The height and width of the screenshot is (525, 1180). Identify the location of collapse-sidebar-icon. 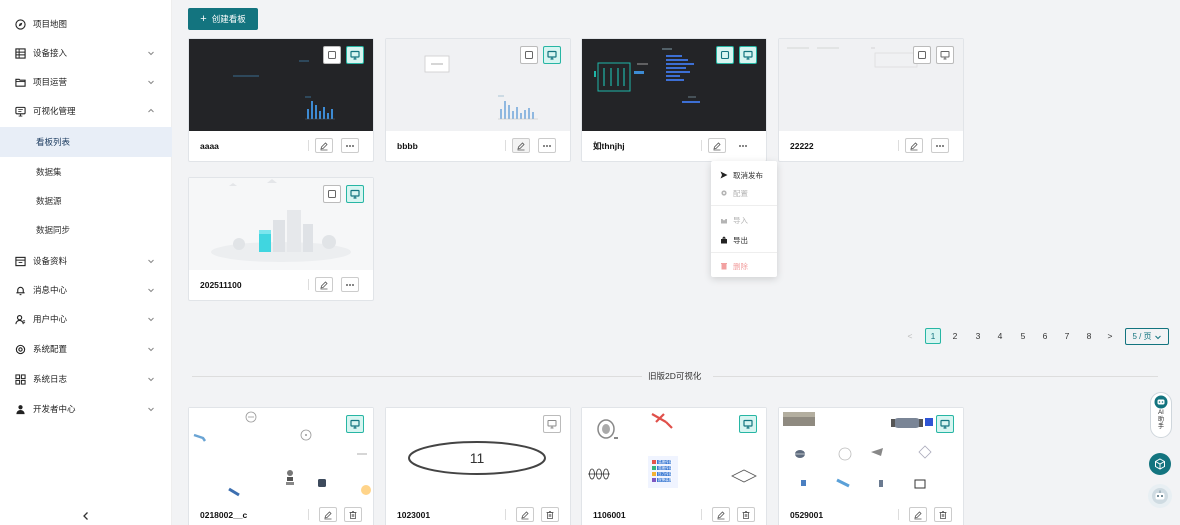
(86, 516).